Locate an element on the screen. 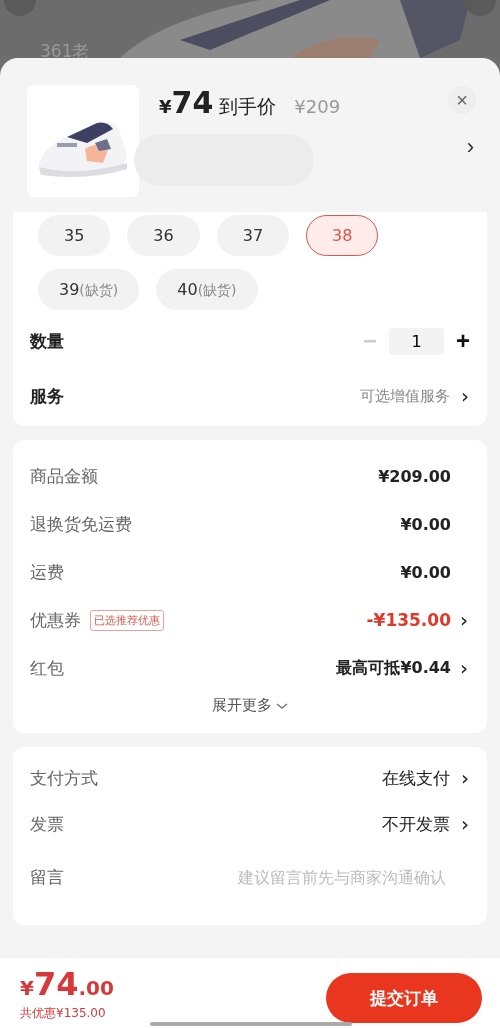  cost-value: -¥135.00 is located at coordinates (408, 620).